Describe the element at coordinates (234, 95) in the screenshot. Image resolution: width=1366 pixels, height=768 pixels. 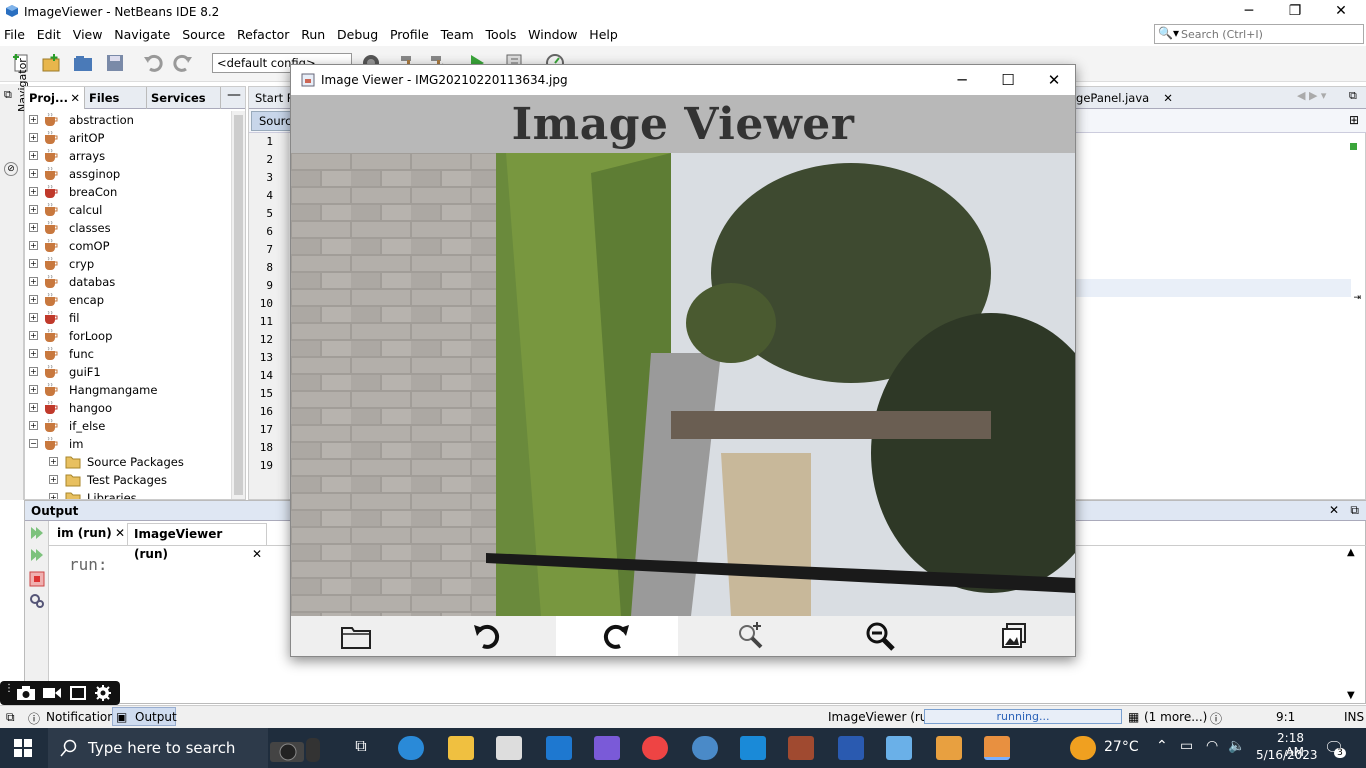
I see `minimize-panel-icon: —` at that location.